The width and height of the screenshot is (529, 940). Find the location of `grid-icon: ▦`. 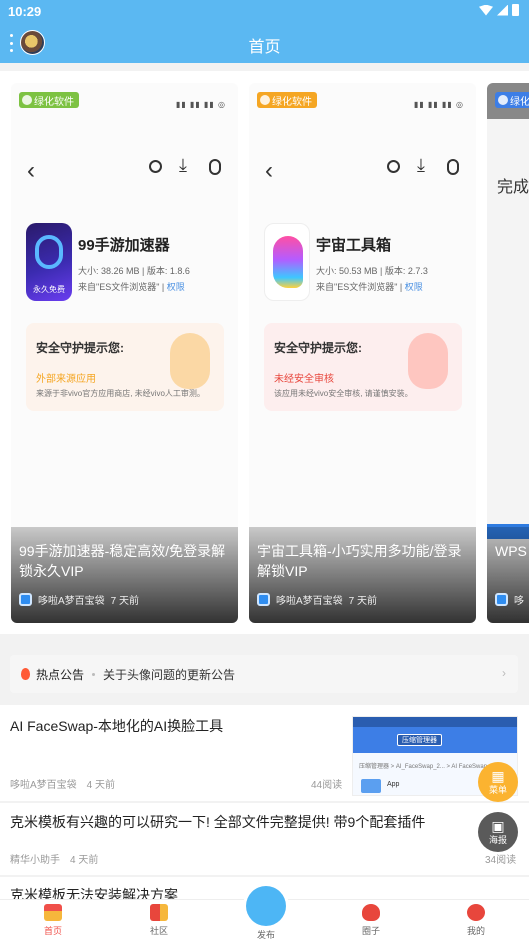

grid-icon: ▦ is located at coordinates (498, 775).